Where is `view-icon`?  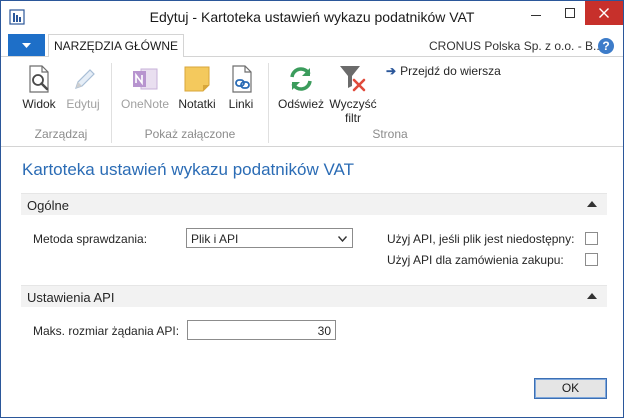 view-icon is located at coordinates (39, 79).